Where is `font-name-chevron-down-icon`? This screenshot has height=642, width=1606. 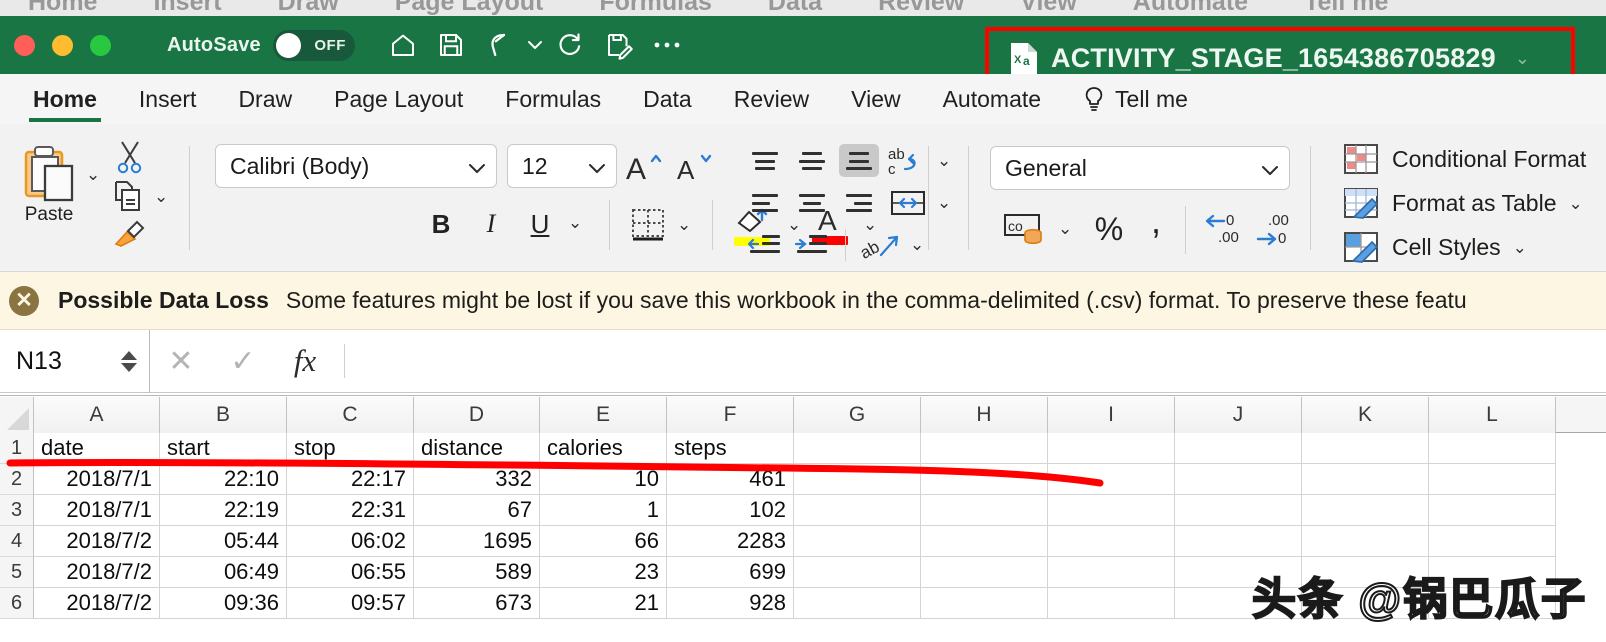 font-name-chevron-down-icon is located at coordinates (477, 166).